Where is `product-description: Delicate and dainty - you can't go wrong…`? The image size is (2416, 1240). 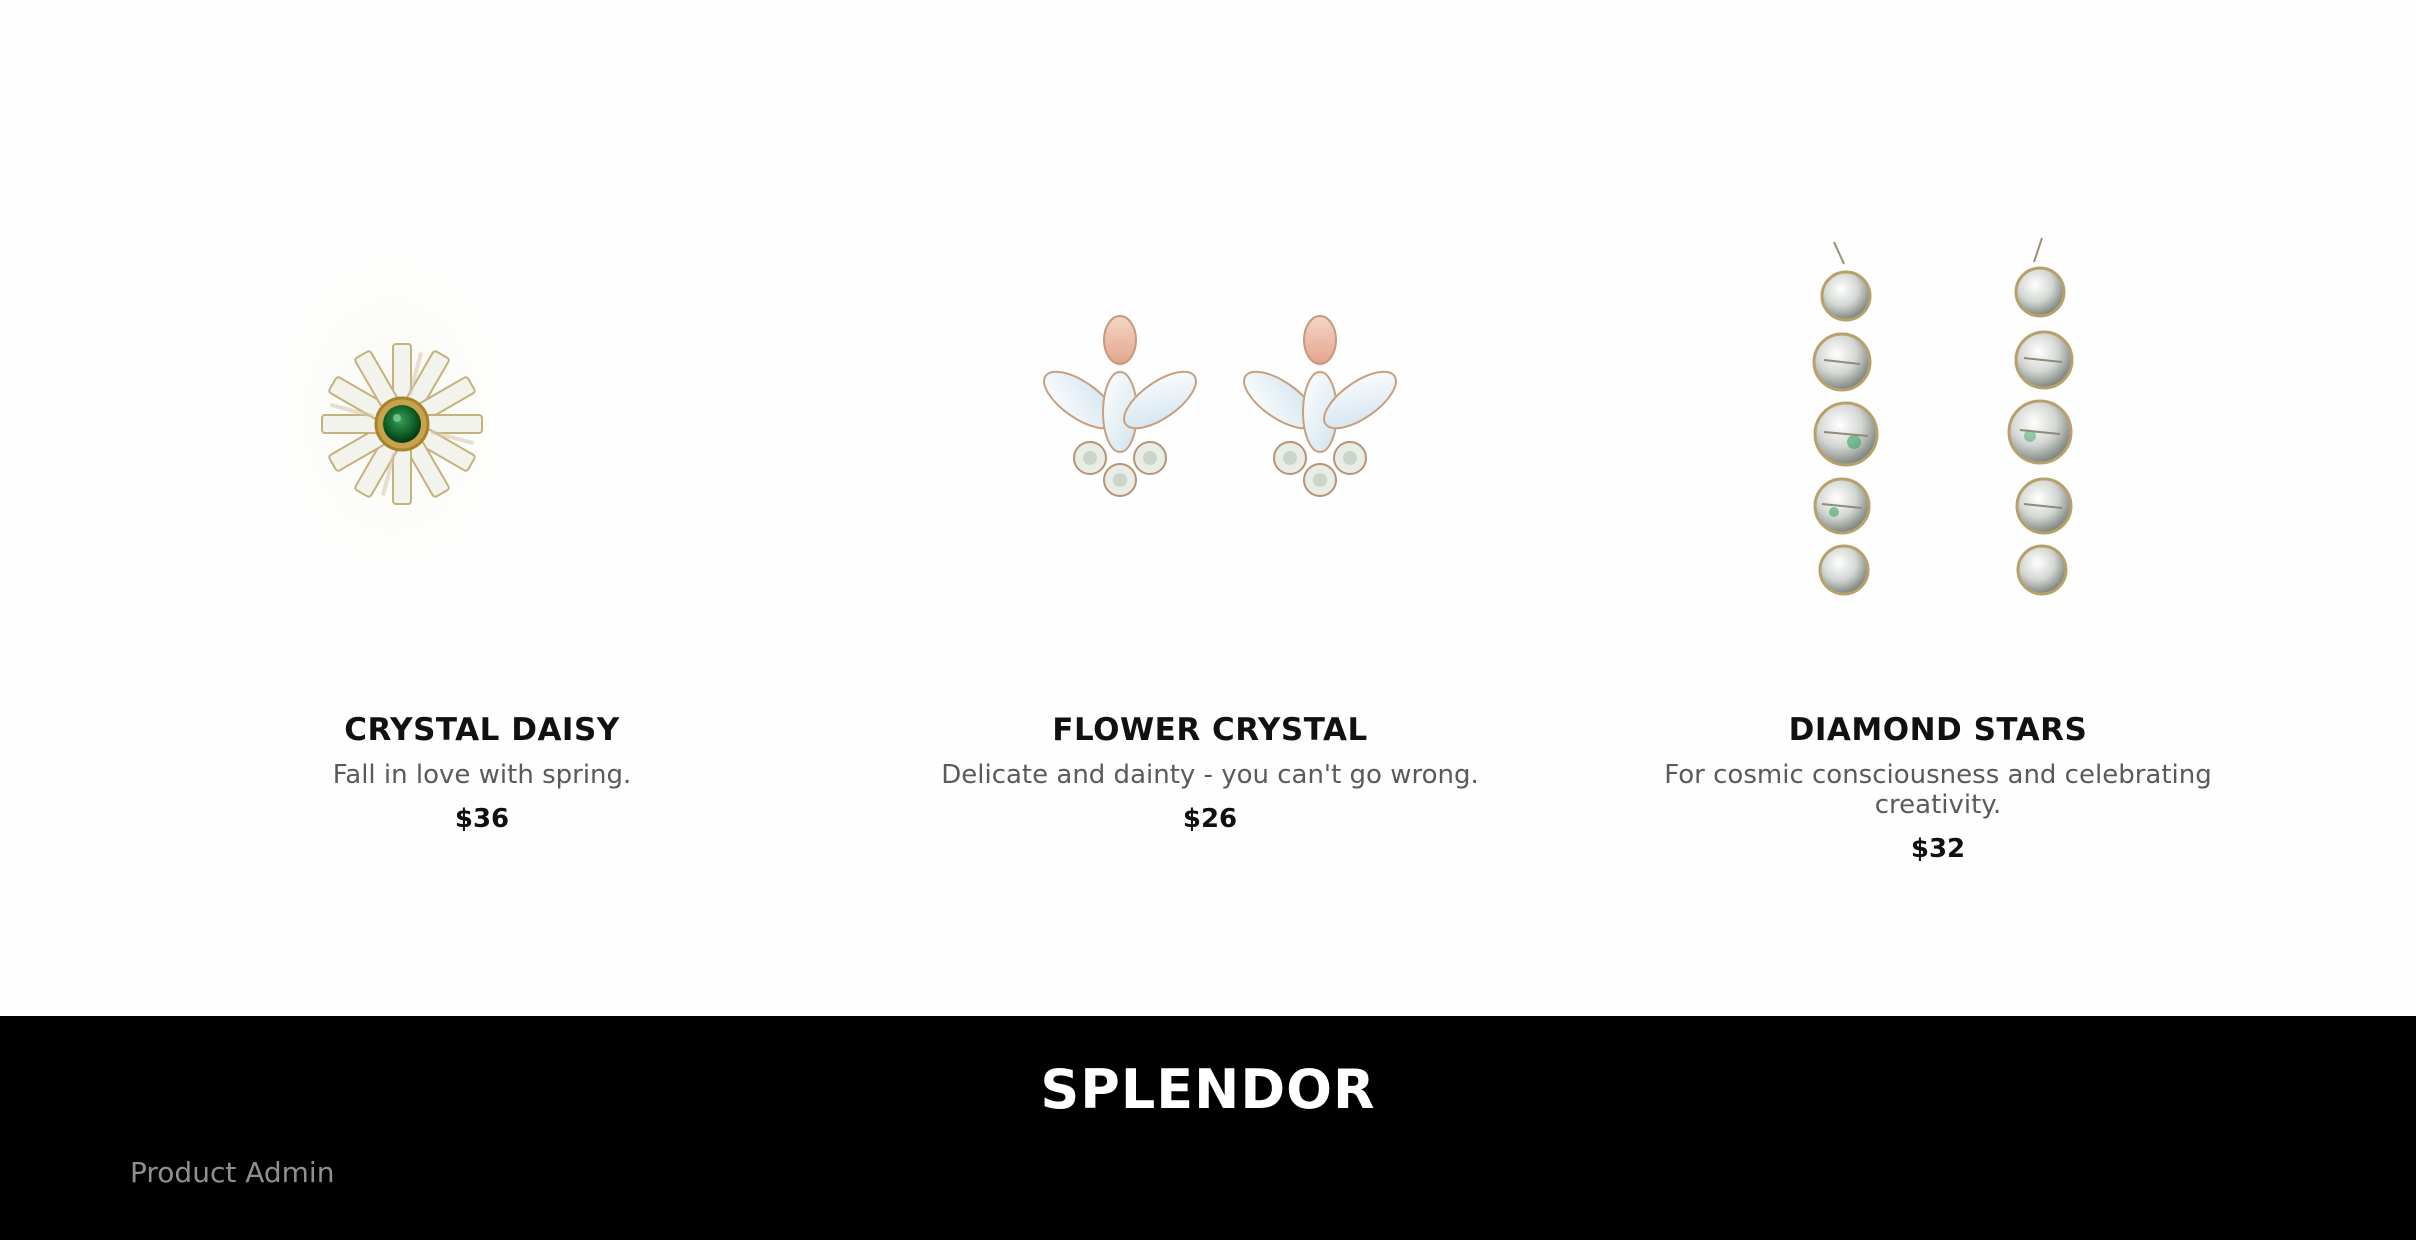
product-description: Delicate and dainty - you can't go wrong… is located at coordinates (1210, 775).